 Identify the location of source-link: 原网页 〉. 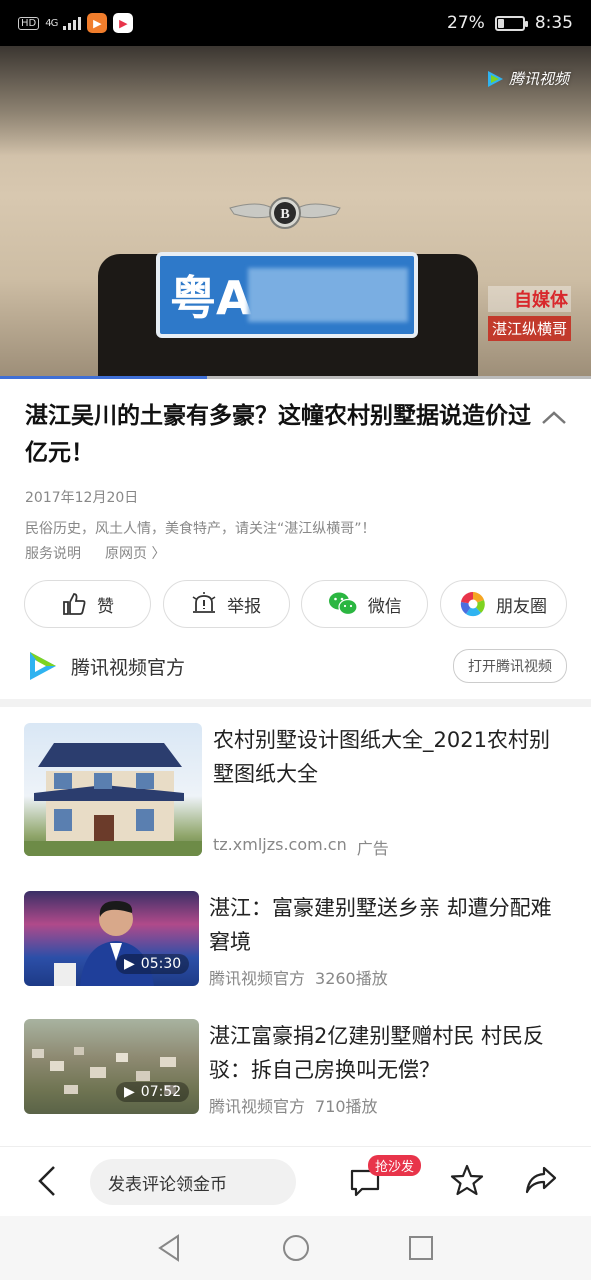
(135, 553).